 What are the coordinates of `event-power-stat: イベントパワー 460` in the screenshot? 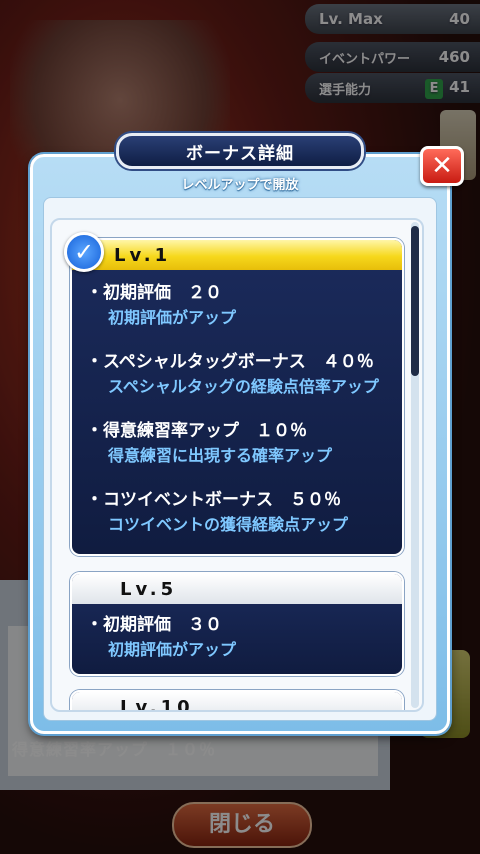 It's located at (392, 57).